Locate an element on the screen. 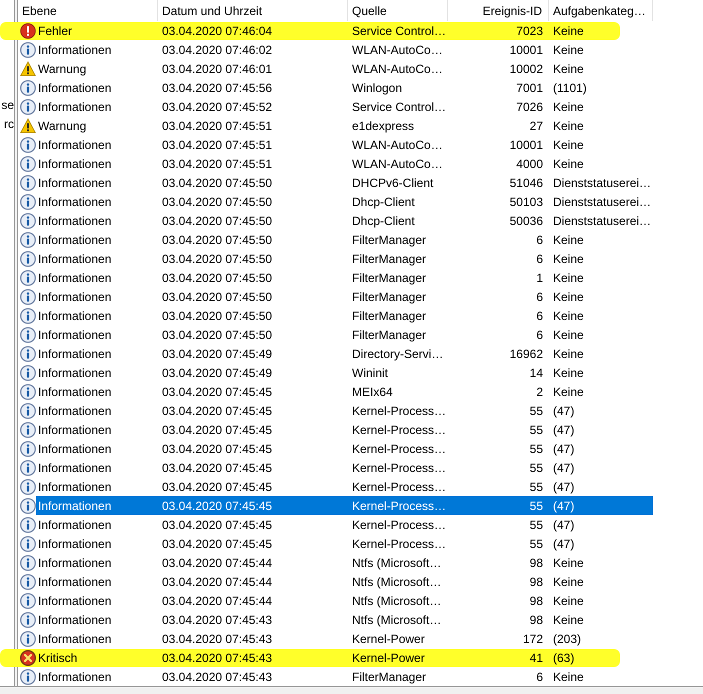 The image size is (703, 694). table-row: Informationen 03.04.2020 07:46:02 WLAN-AutoCo… 10001 Keine is located at coordinates (360, 49).